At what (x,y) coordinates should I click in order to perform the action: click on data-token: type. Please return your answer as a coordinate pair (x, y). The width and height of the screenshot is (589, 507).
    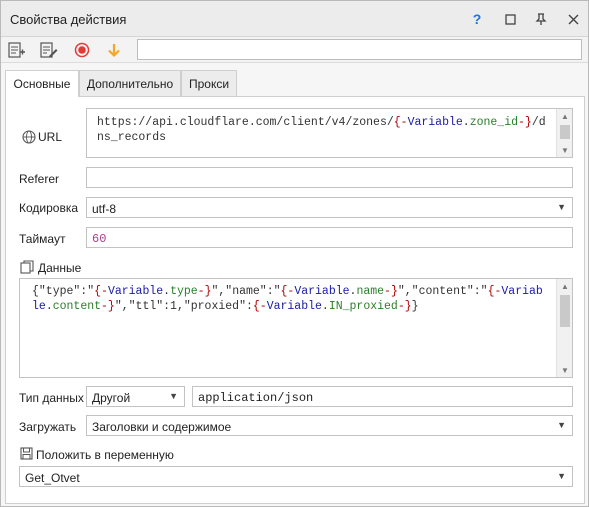
    Looking at the image, I should click on (184, 291).